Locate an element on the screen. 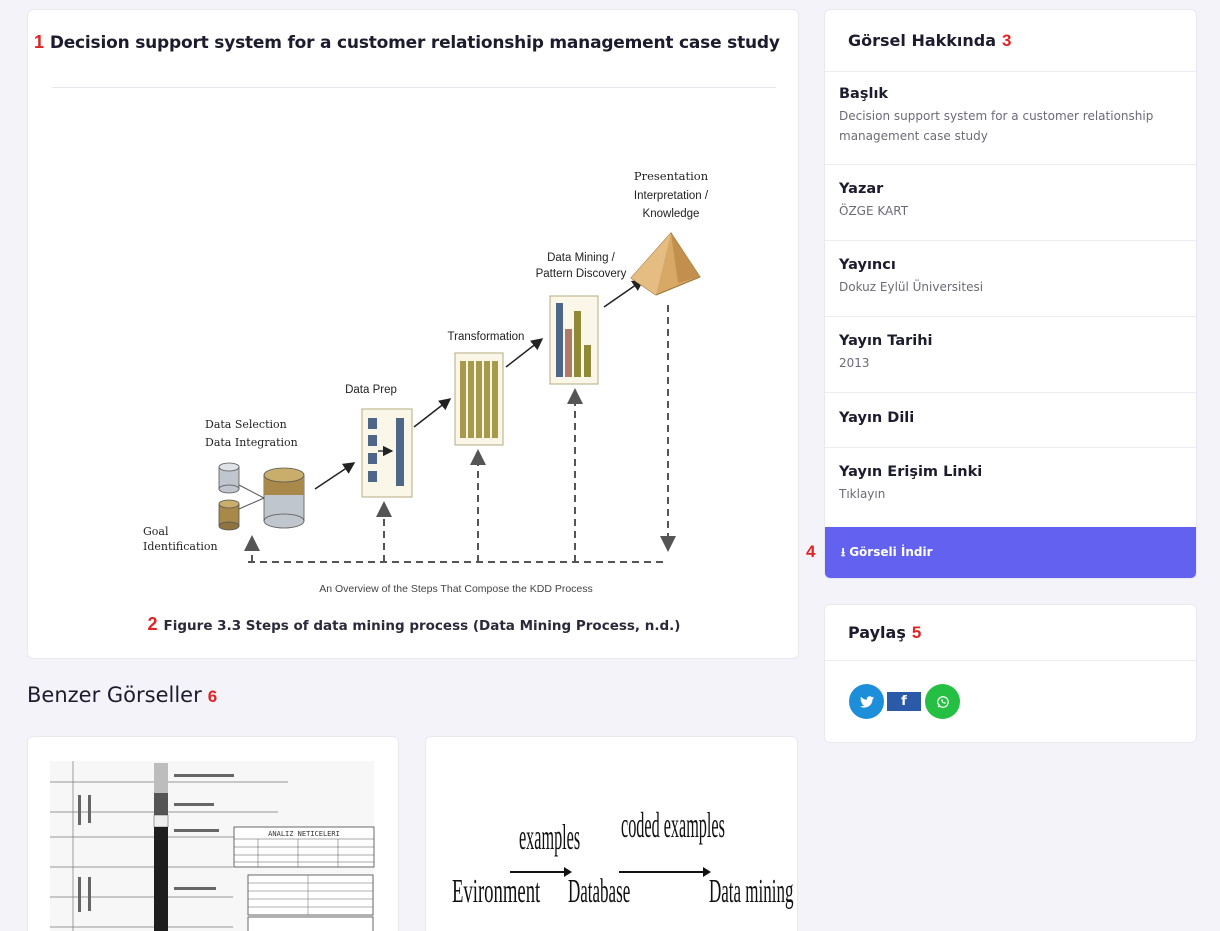 The height and width of the screenshot is (931, 1220). annotation-marker: 4 is located at coordinates (811, 551).